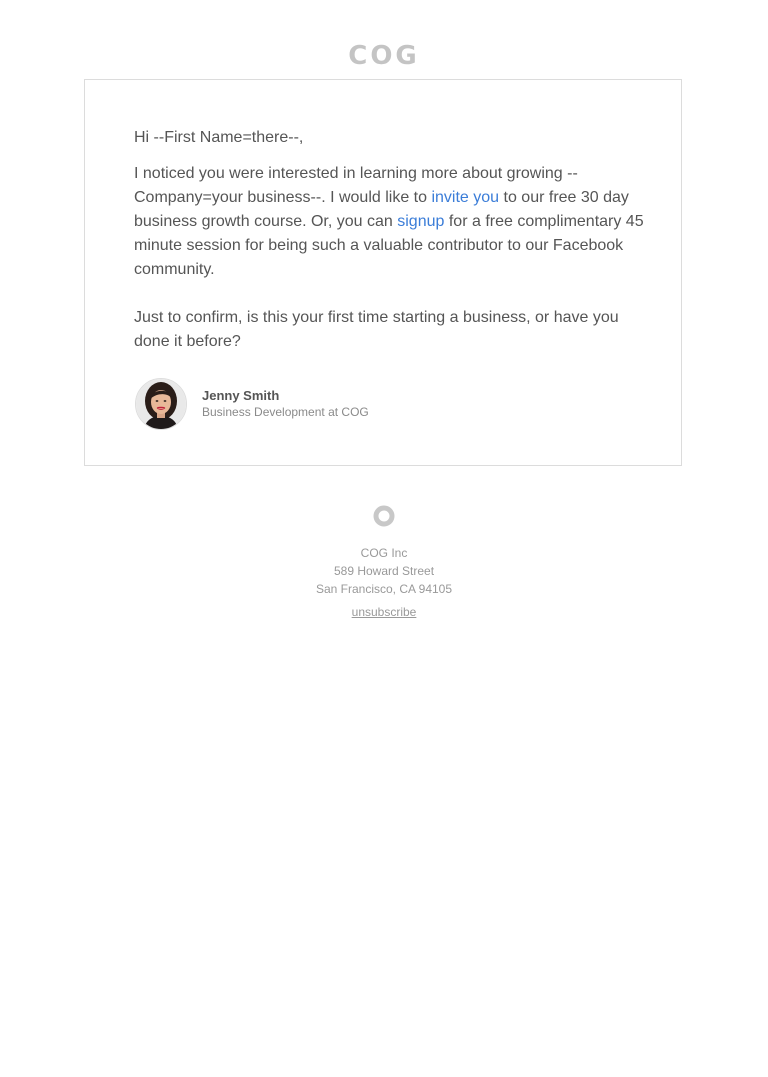 The height and width of the screenshot is (1077, 768). Describe the element at coordinates (420, 221) in the screenshot. I see `signup-link: signup` at that location.